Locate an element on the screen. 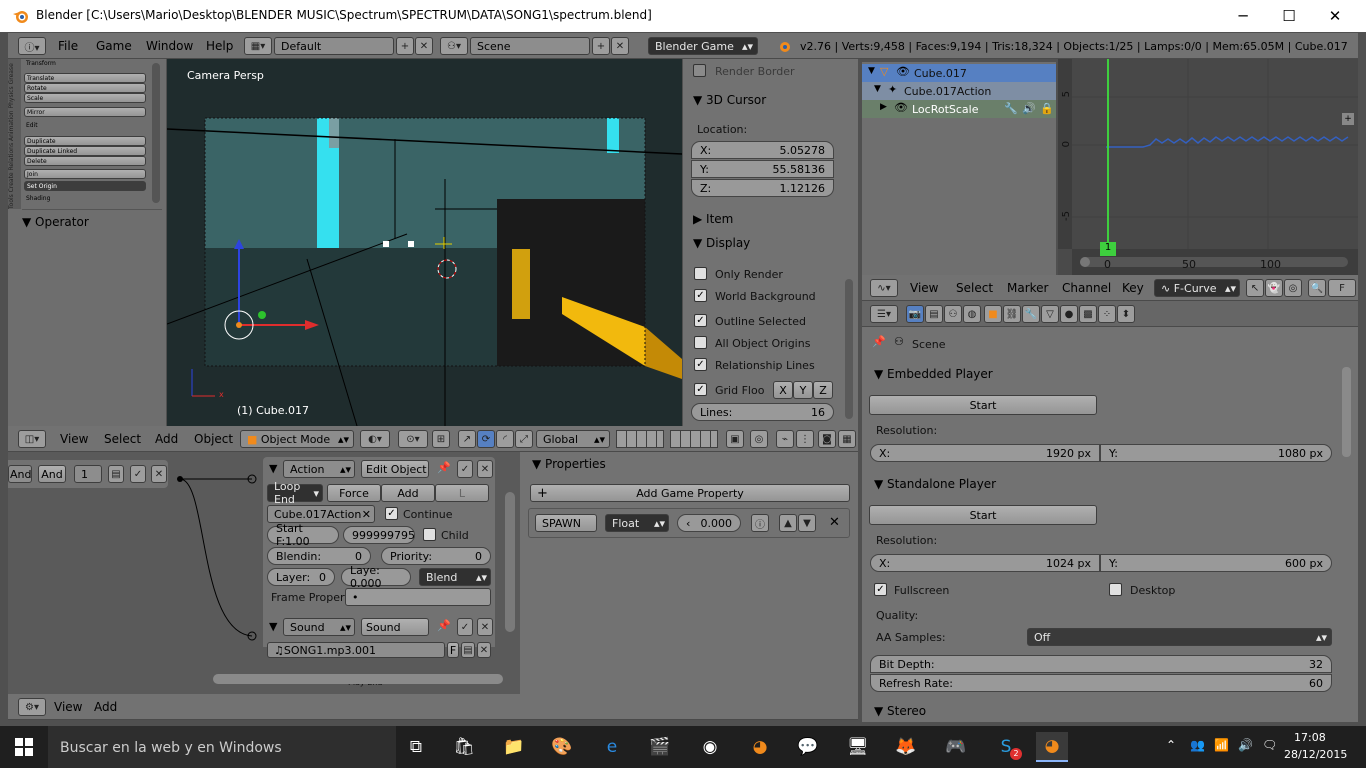 The height and width of the screenshot is (768, 1366). end-frame-field: 999999795 is located at coordinates (379, 535).